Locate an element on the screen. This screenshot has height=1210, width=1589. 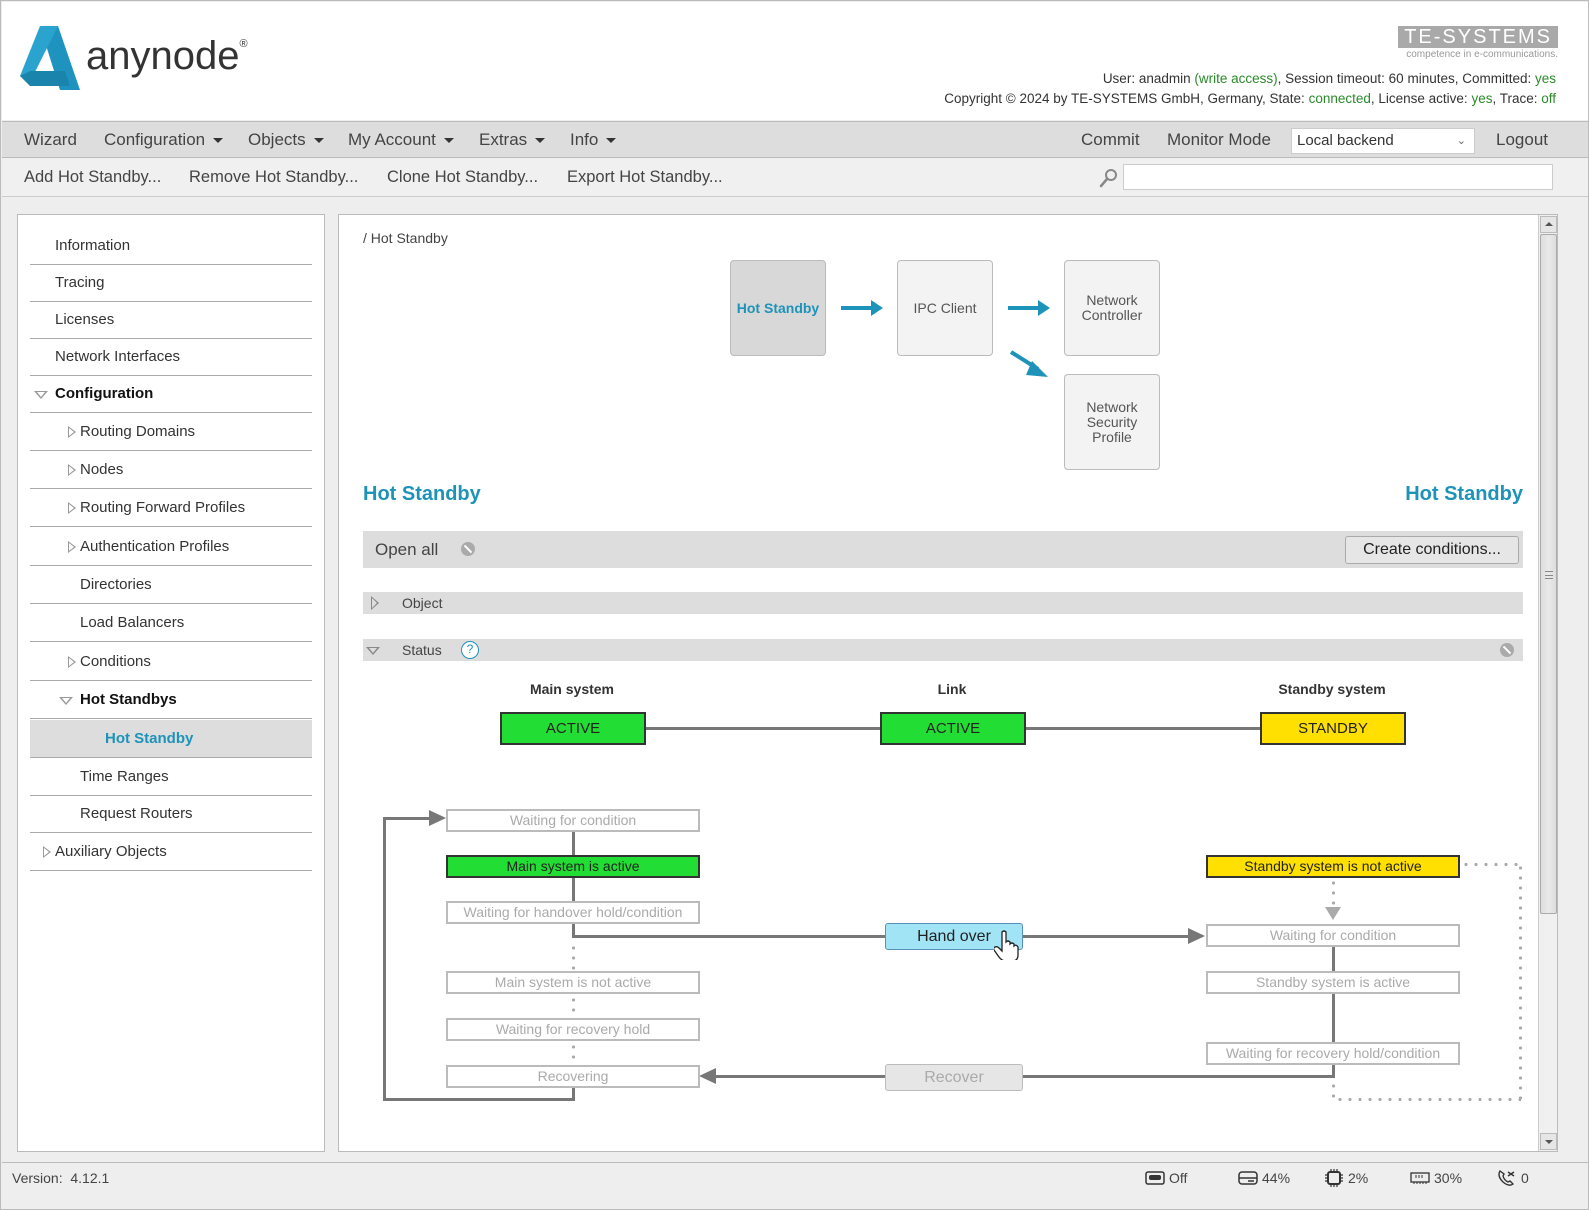
menu-my-account: My Account is located at coordinates (401, 140).